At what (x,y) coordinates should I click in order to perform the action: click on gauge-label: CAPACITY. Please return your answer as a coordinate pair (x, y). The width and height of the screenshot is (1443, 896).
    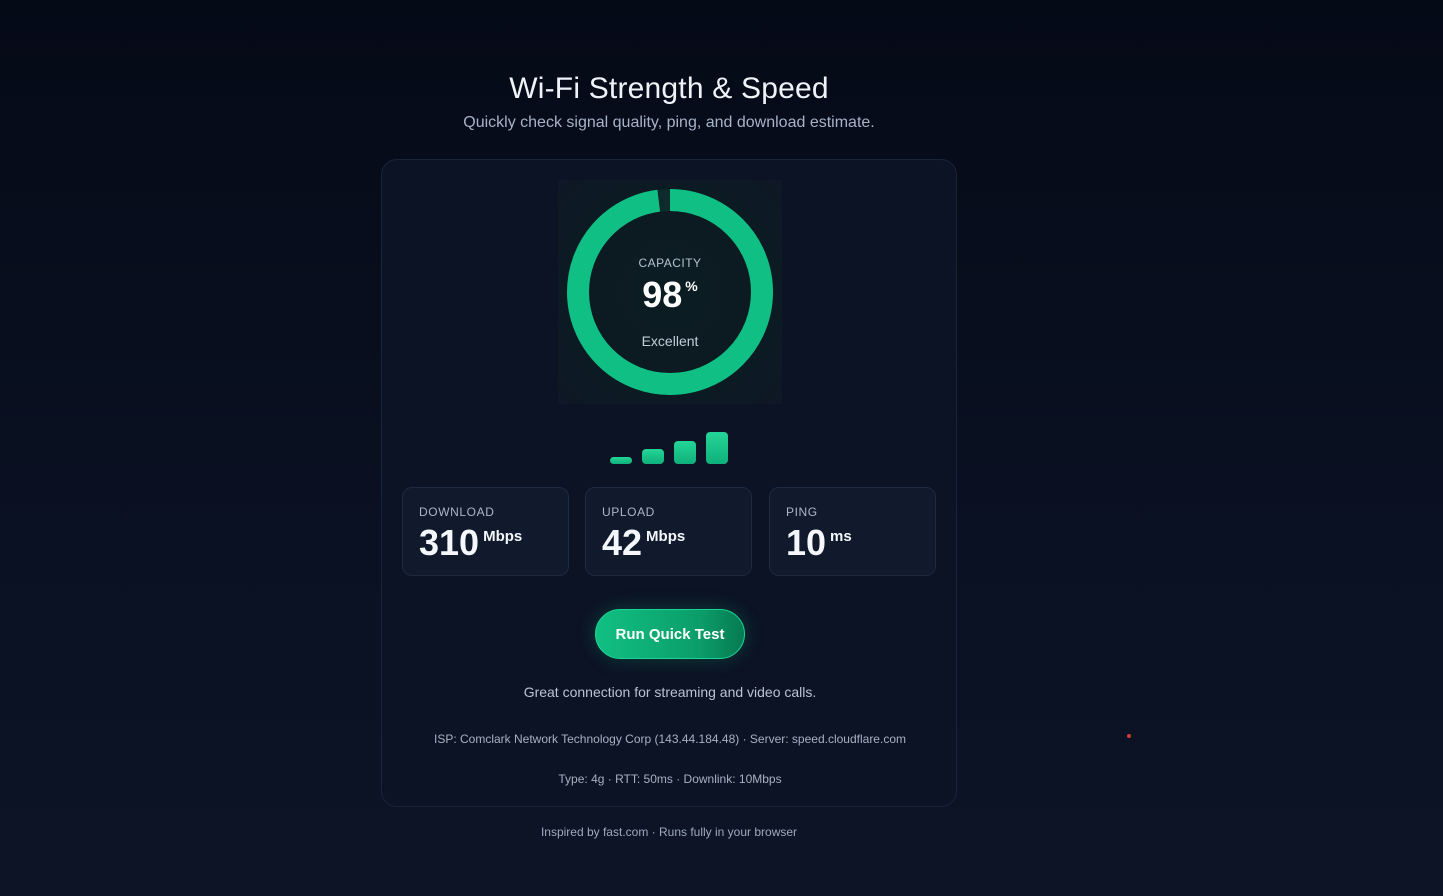
    Looking at the image, I should click on (670, 263).